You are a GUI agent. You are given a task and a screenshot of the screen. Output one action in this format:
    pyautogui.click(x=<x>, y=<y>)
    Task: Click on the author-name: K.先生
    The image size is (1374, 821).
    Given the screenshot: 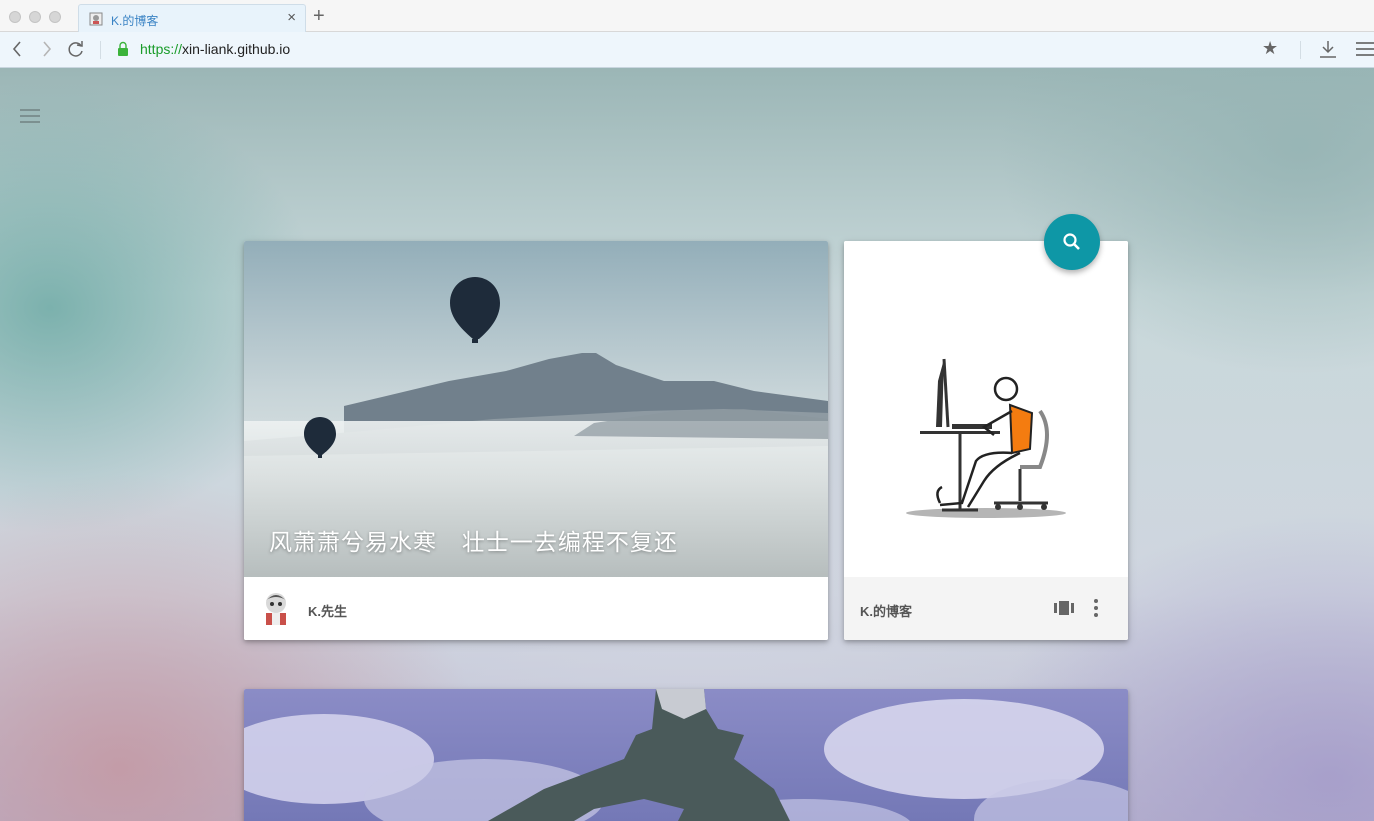 What is the action you would take?
    pyautogui.click(x=327, y=610)
    